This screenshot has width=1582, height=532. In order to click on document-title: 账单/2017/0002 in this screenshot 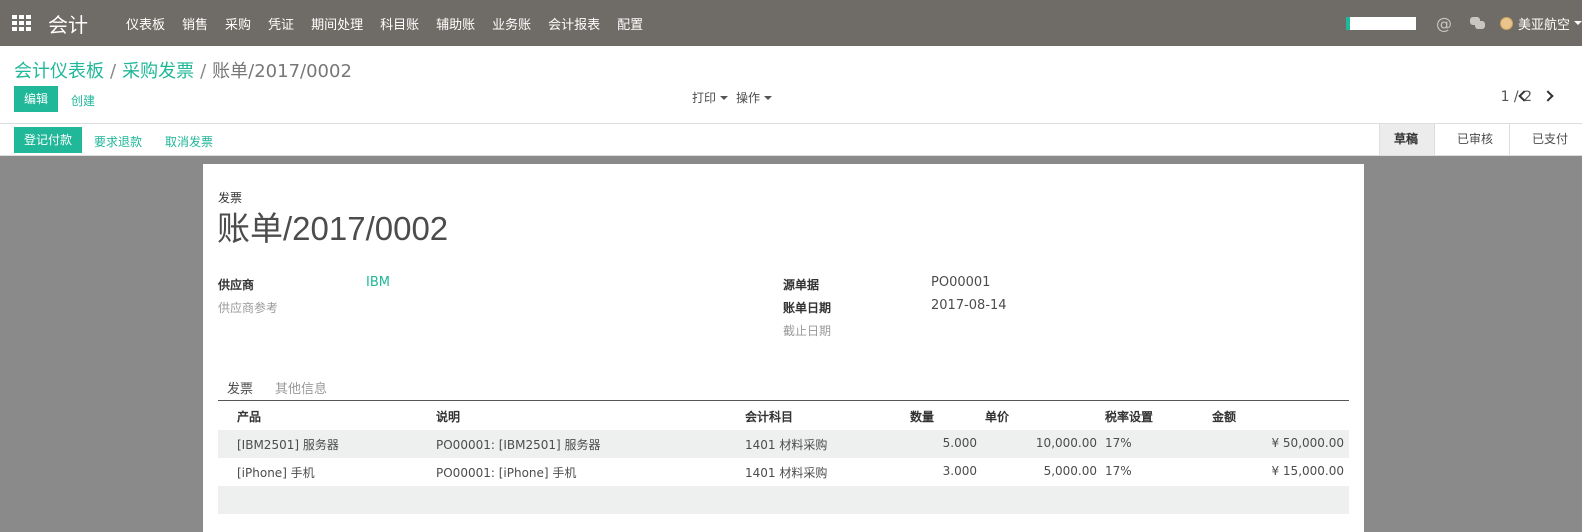, I will do `click(333, 228)`.